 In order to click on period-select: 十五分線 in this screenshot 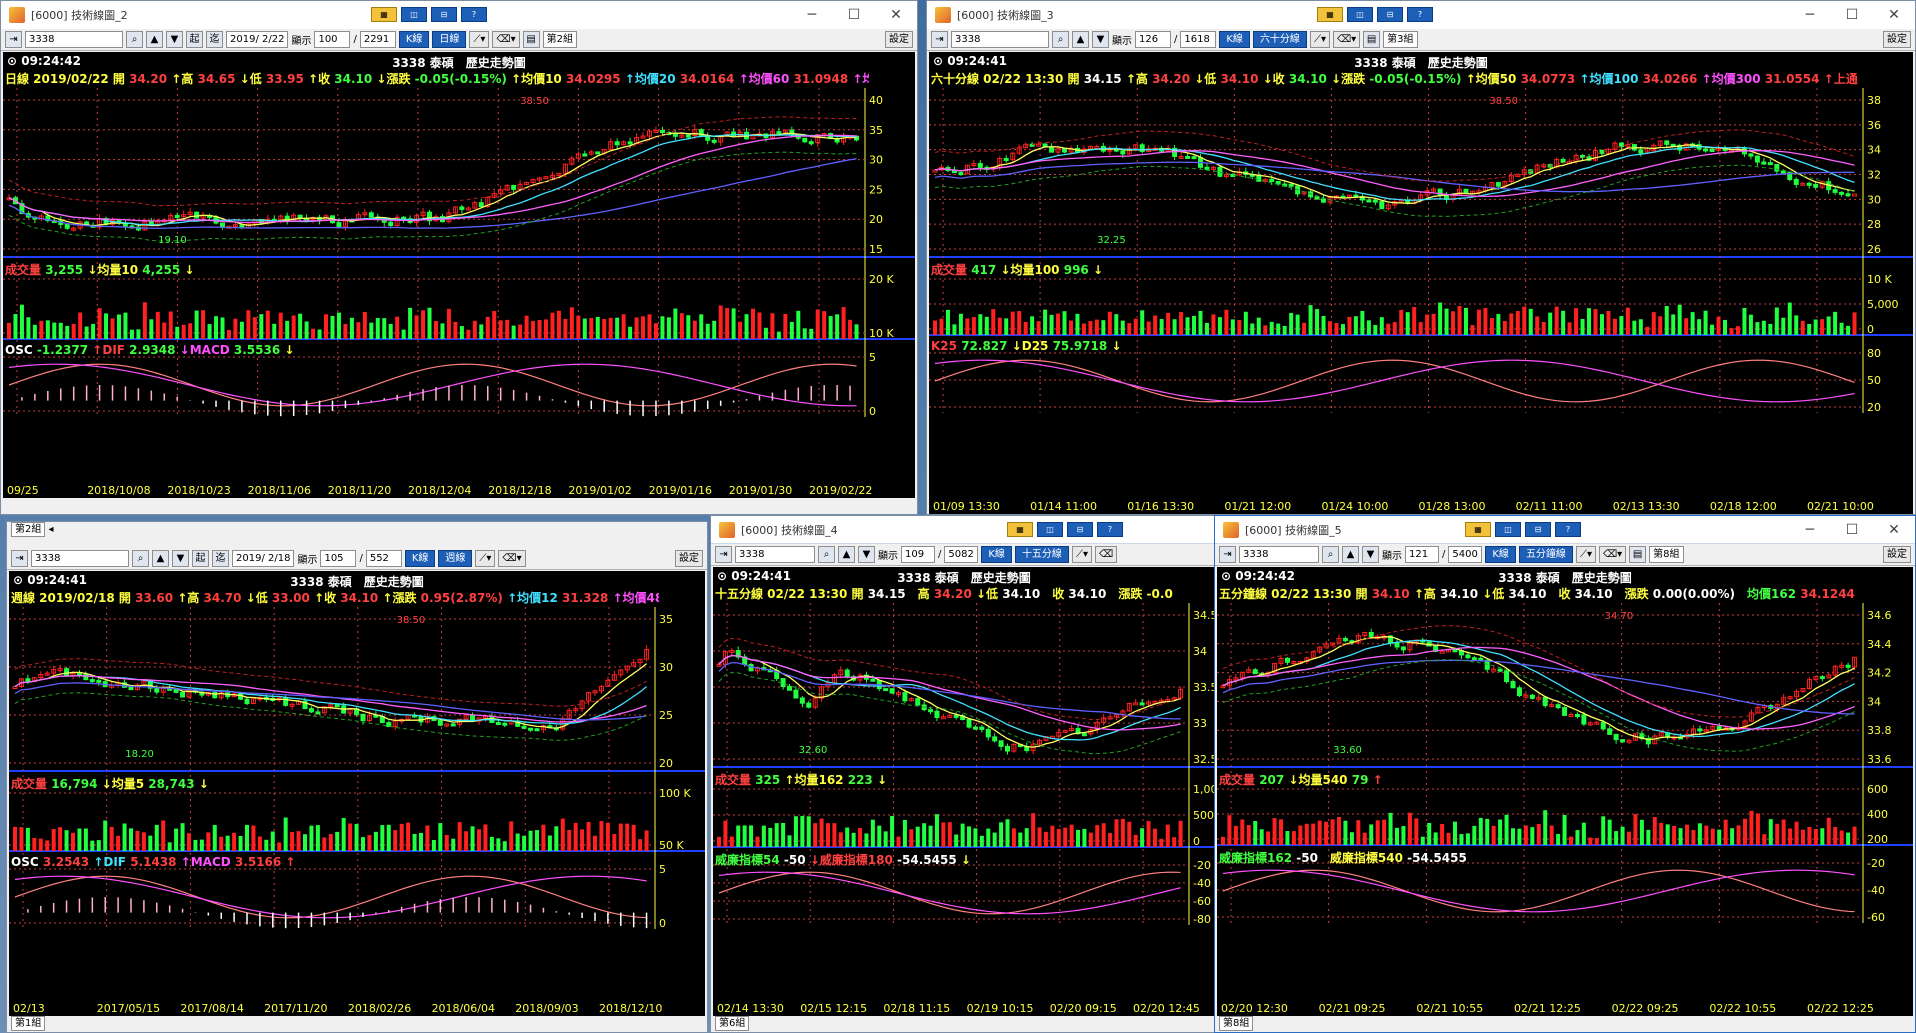, I will do `click(1041, 554)`.